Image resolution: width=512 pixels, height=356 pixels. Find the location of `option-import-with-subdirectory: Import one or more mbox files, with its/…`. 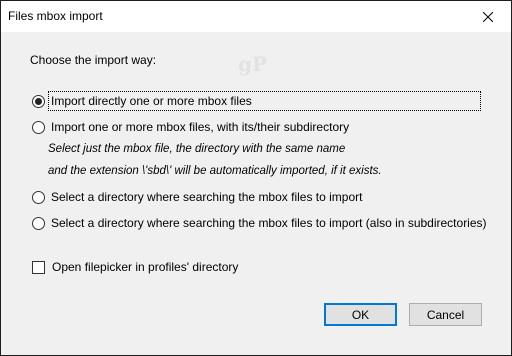

option-import-with-subdirectory: Import one or more mbox files, with its/… is located at coordinates (190, 127).